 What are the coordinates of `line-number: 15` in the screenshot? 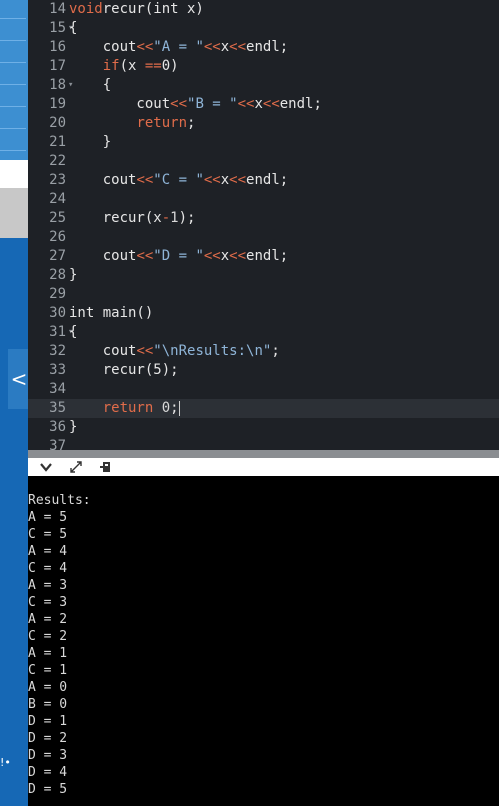 It's located at (57, 28).